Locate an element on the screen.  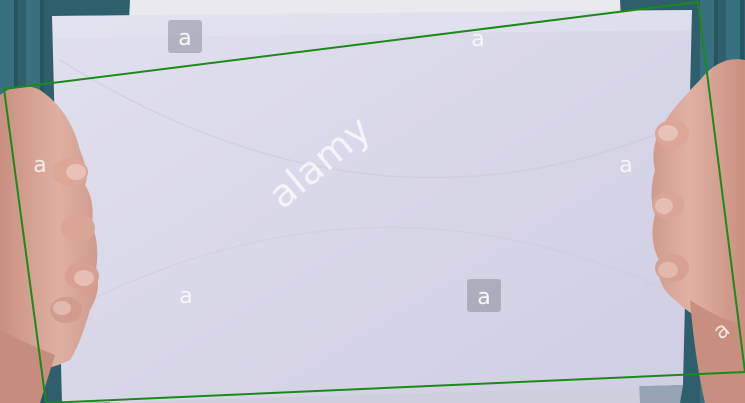
watermark-badge-top: a is located at coordinates (185, 36).